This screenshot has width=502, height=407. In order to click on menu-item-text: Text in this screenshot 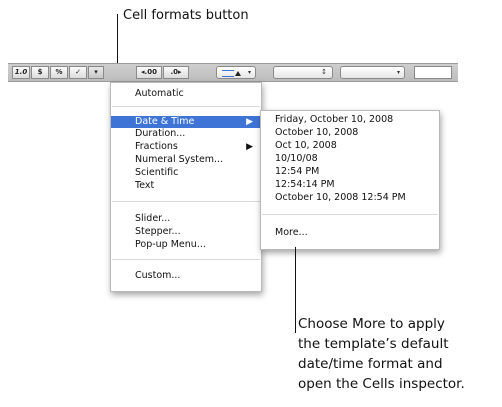, I will do `click(186, 186)`.